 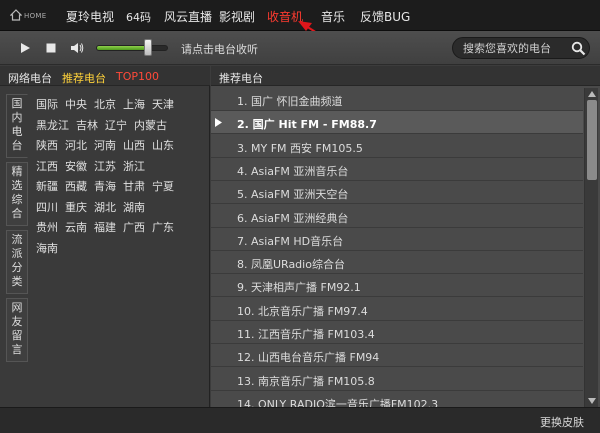 What do you see at coordinates (578, 48) in the screenshot?
I see `search-icon` at bounding box center [578, 48].